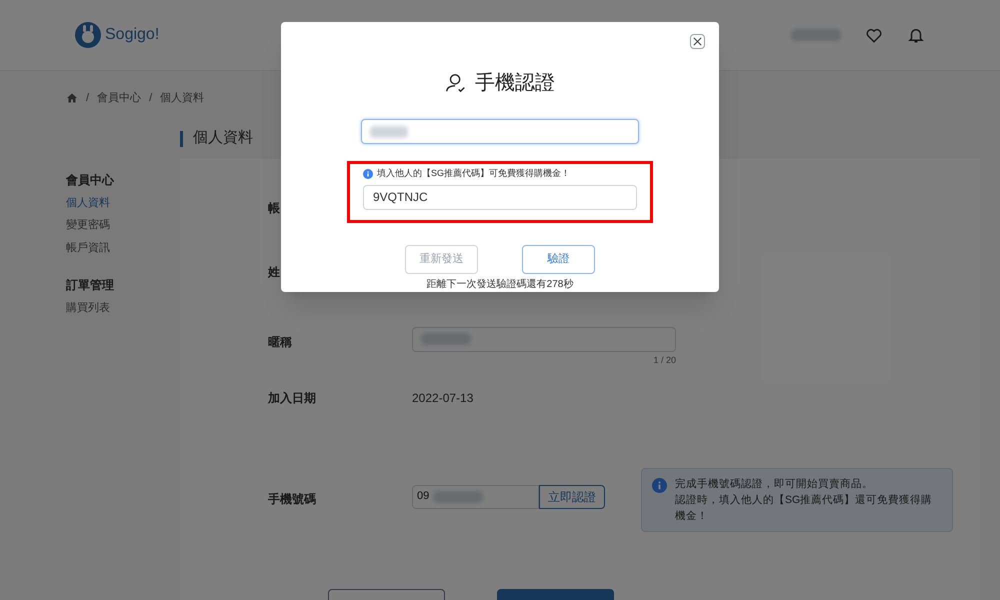  What do you see at coordinates (500, 131) in the screenshot?
I see `phone-field` at bounding box center [500, 131].